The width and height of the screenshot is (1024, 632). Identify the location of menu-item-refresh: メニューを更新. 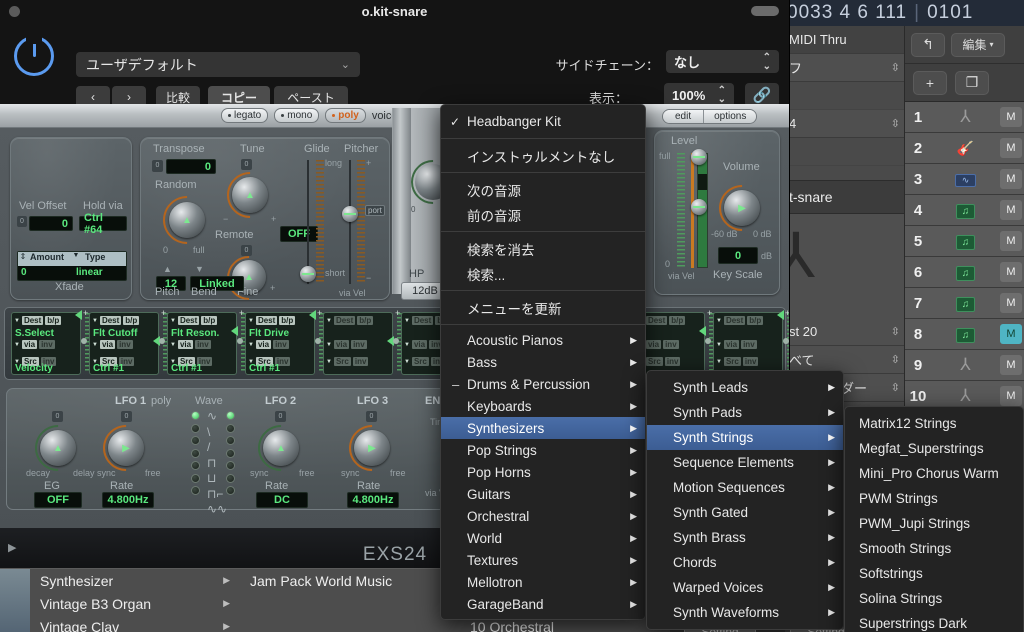
(543, 307).